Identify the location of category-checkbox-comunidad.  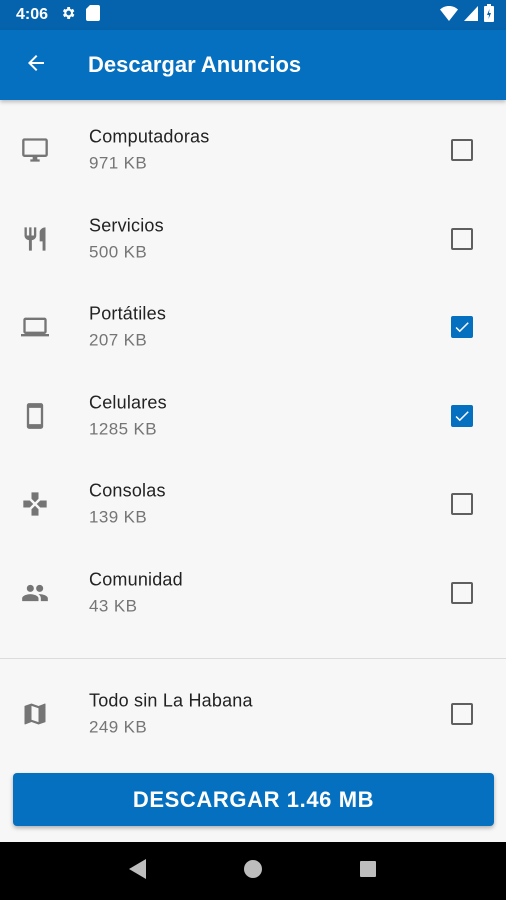
(462, 592).